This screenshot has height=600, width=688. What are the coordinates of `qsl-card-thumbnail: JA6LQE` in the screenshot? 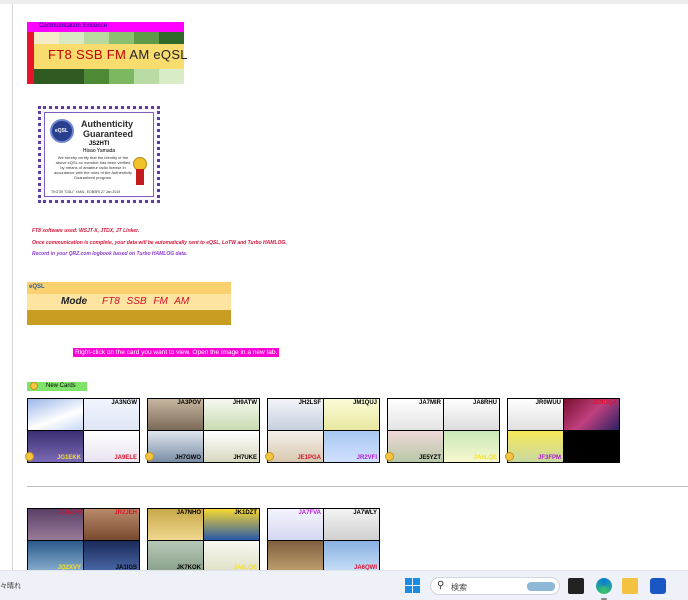 It's located at (471, 446).